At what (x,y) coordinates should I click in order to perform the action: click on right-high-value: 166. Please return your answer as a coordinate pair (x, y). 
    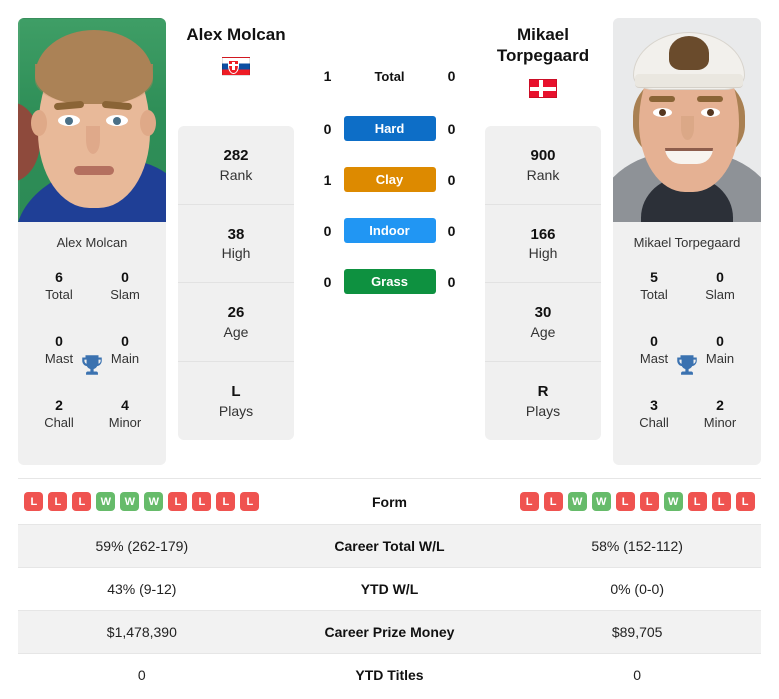
    Looking at the image, I should click on (543, 234).